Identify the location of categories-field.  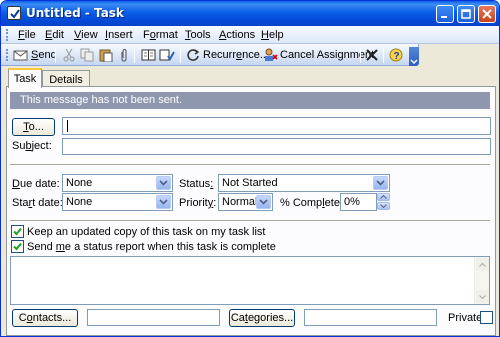
(370, 317).